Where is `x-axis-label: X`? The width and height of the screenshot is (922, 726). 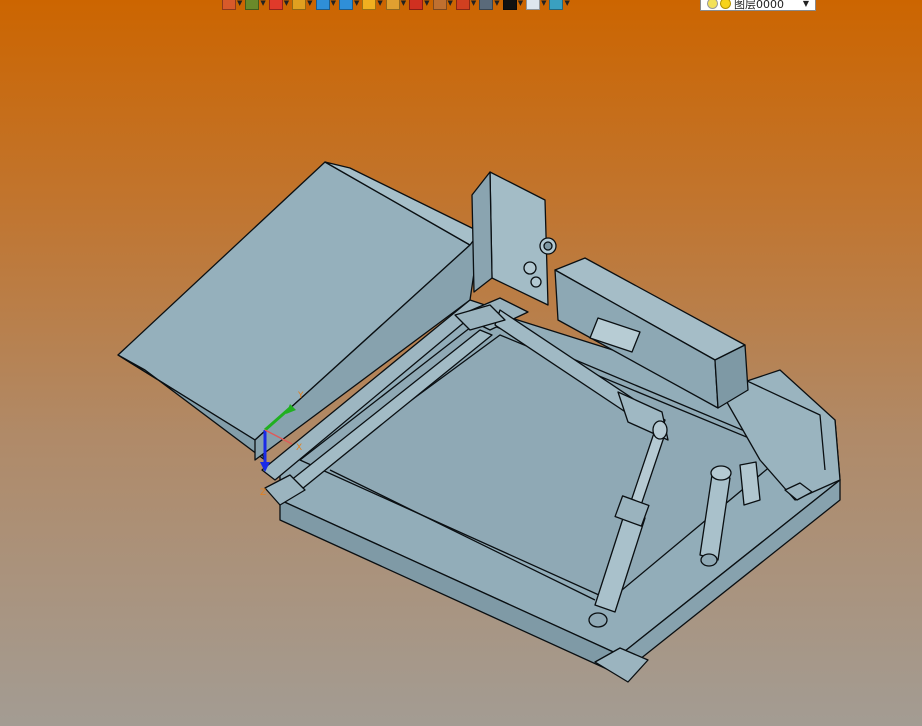
x-axis-label: X is located at coordinates (299, 448).